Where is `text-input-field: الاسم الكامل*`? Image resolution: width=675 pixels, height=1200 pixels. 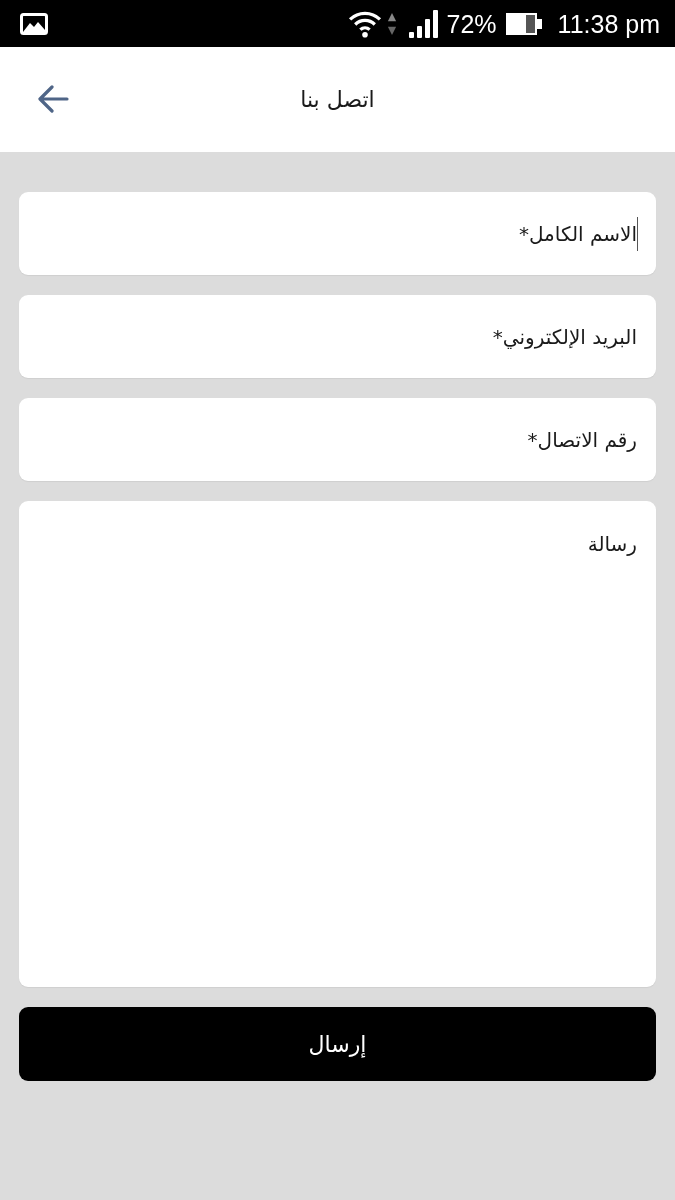 text-input-field: الاسم الكامل* is located at coordinates (337, 233).